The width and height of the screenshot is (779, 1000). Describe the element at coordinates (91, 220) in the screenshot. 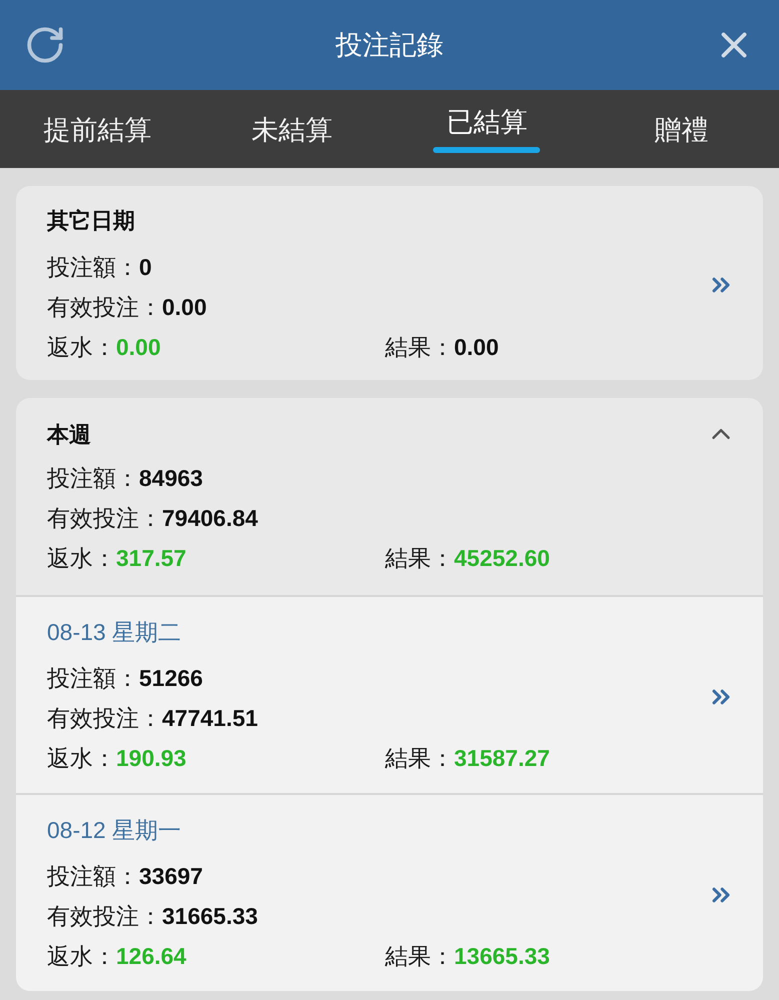

I see `card-title: 其它日期` at that location.